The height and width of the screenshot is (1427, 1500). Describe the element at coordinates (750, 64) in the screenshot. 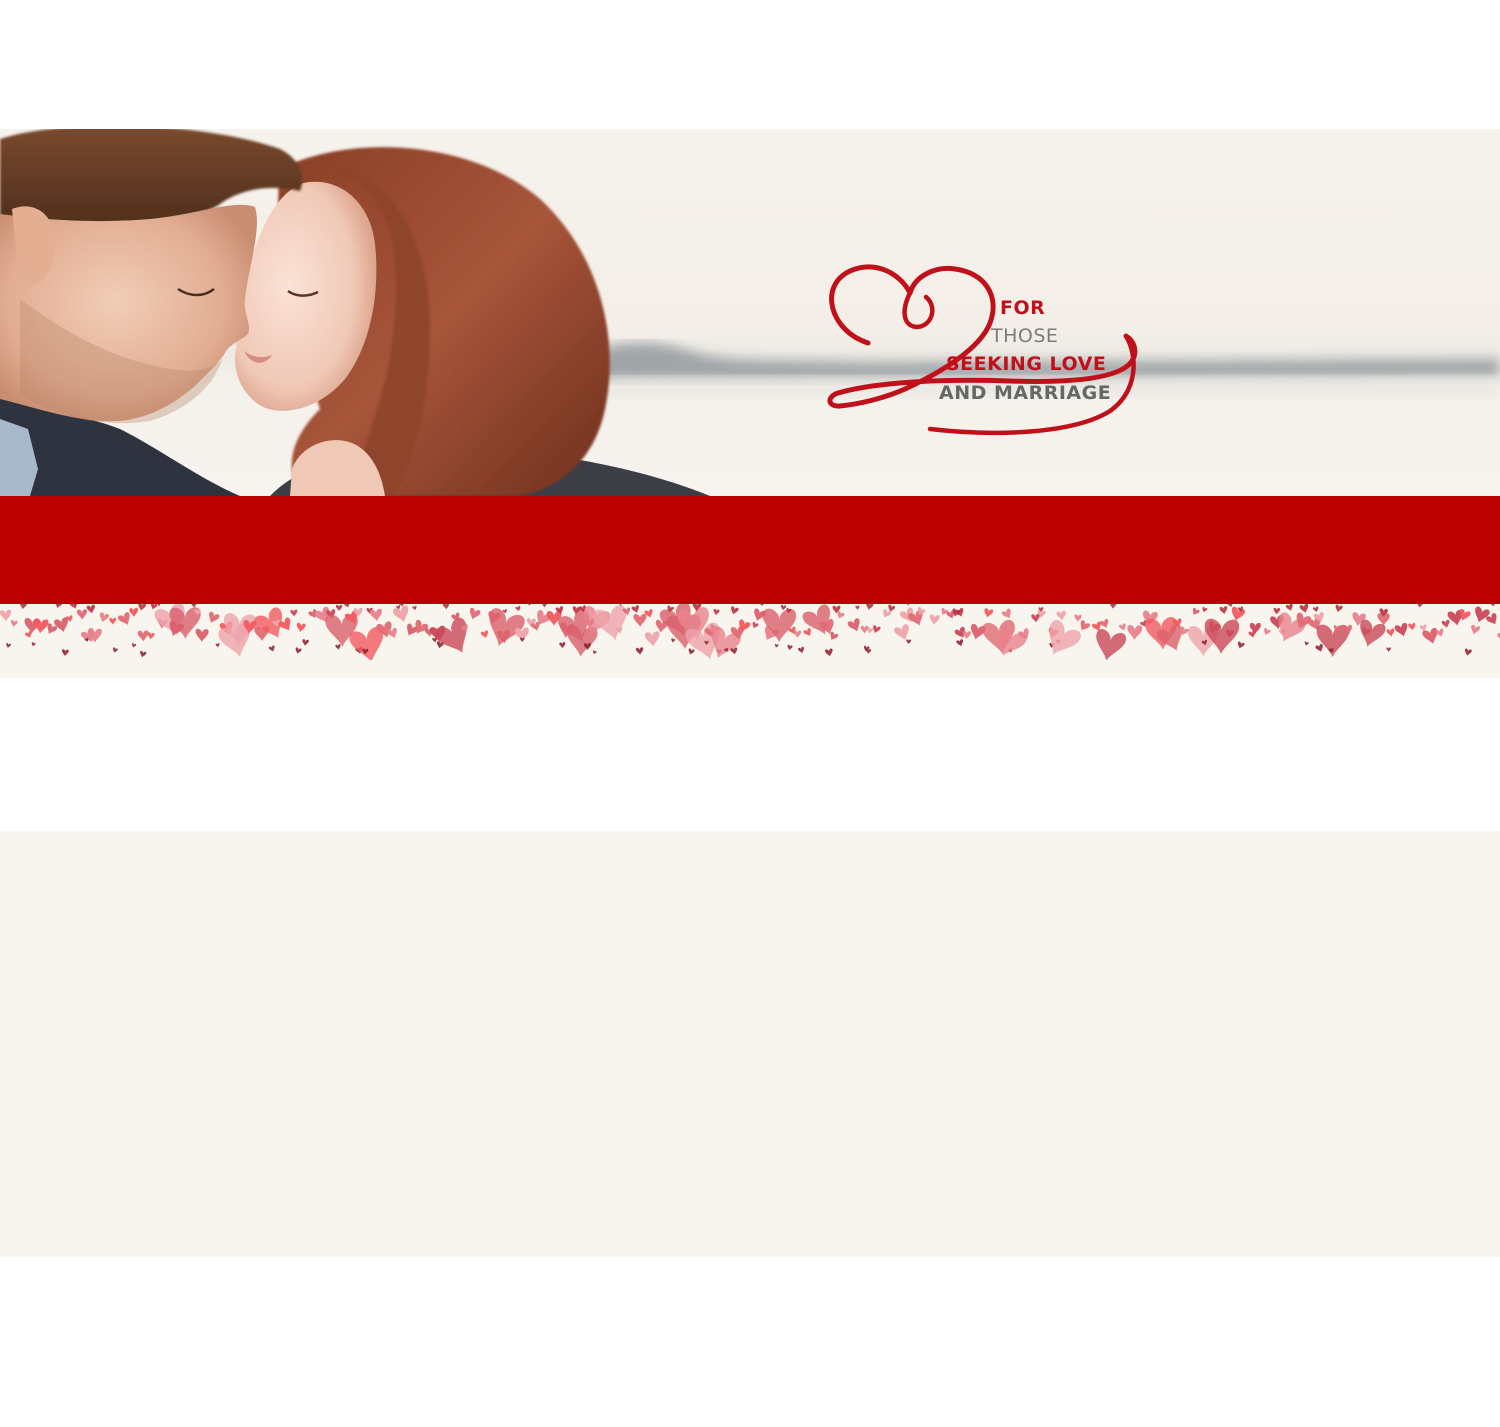

I see `top-spacer` at that location.